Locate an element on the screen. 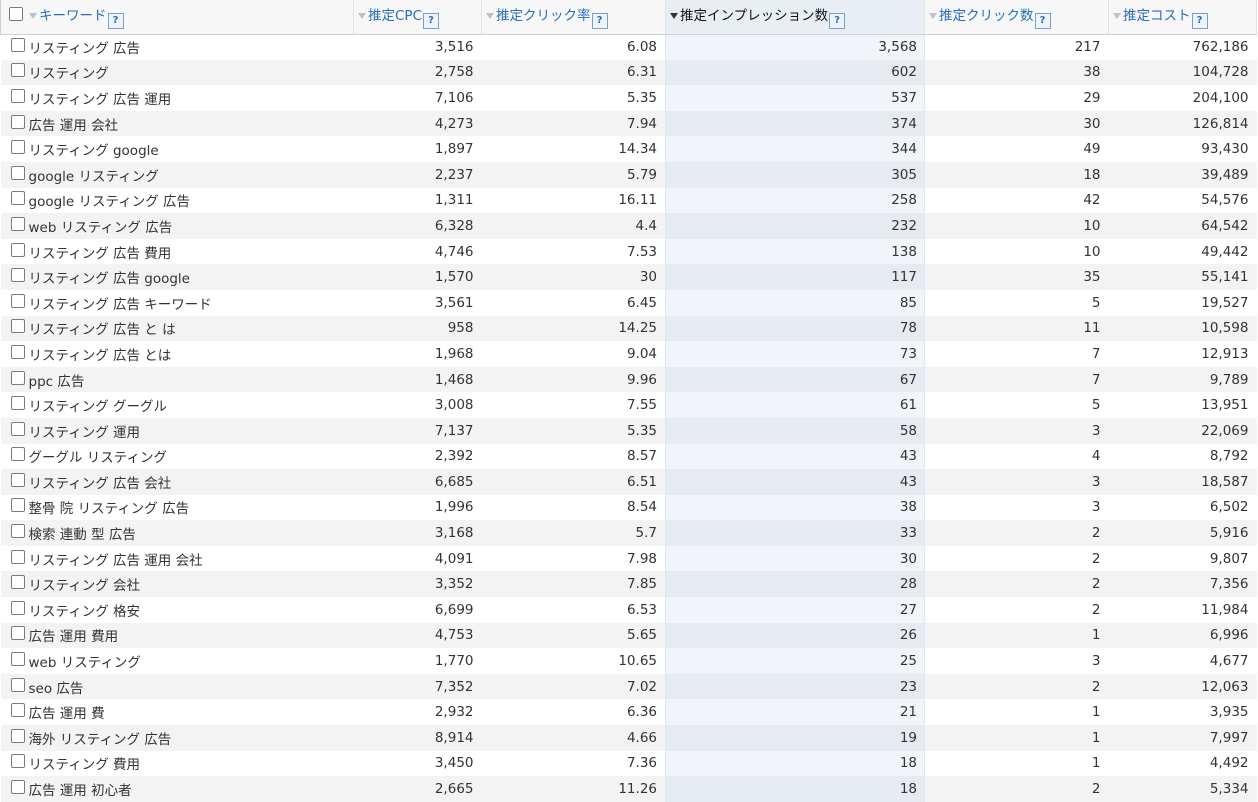 This screenshot has width=1258, height=802. header-impressions: 推定インプレッション数? is located at coordinates (795, 17).